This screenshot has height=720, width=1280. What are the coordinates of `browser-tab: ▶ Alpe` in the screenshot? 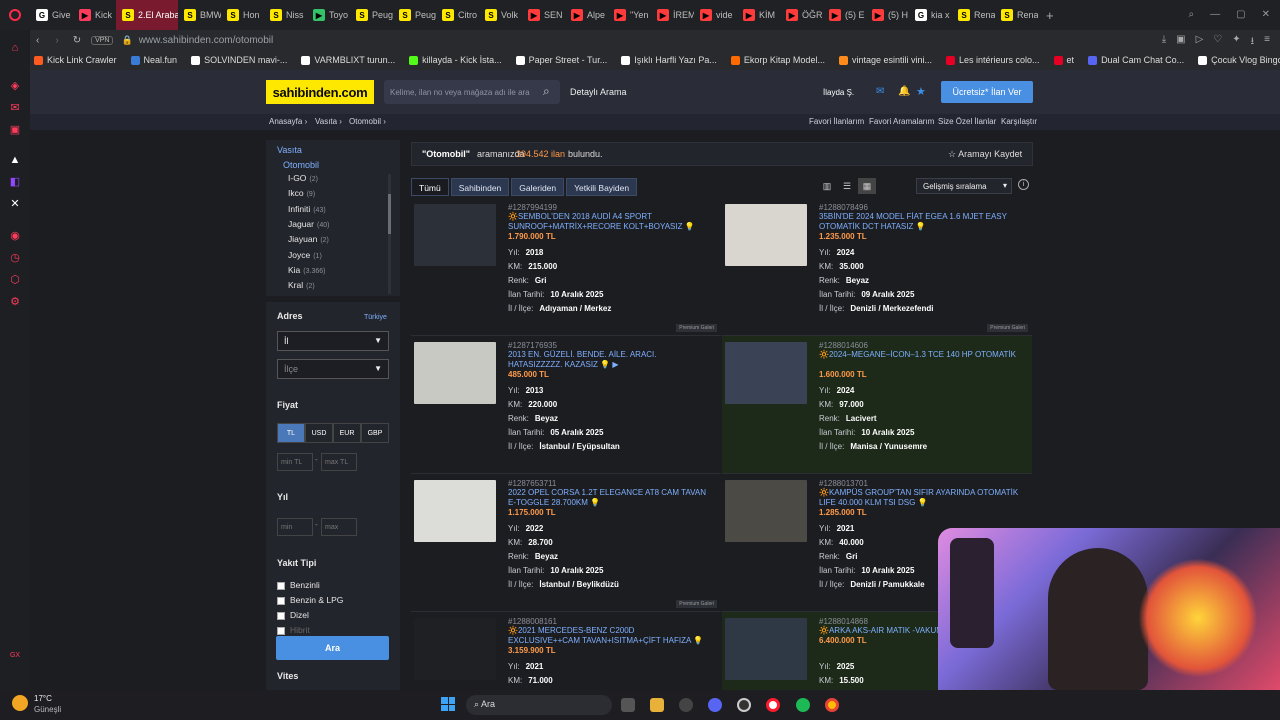 It's located at (586, 15).